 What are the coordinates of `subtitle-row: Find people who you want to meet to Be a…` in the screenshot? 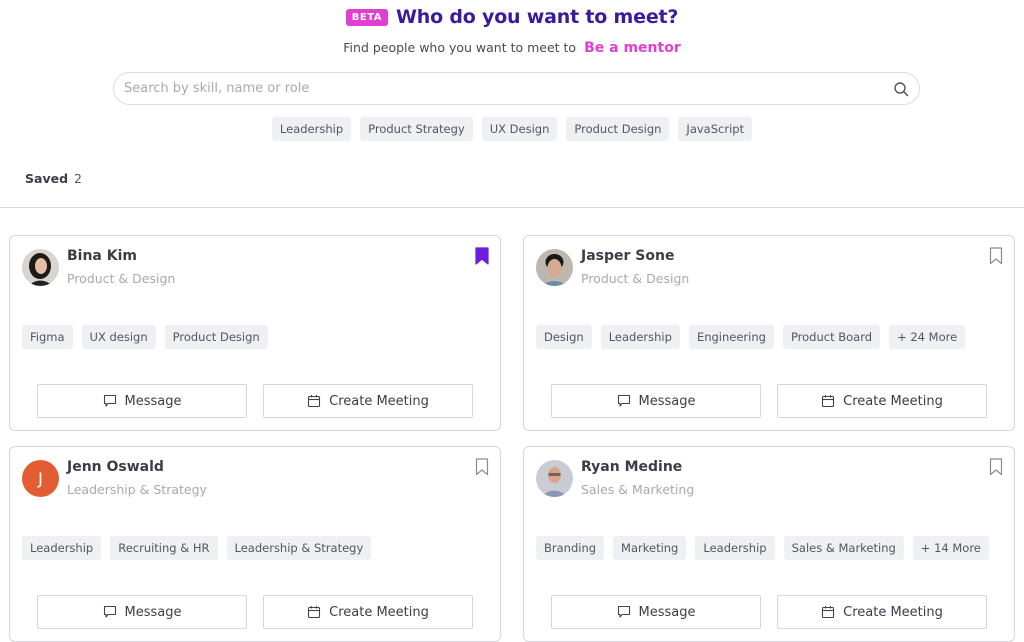 It's located at (512, 48).